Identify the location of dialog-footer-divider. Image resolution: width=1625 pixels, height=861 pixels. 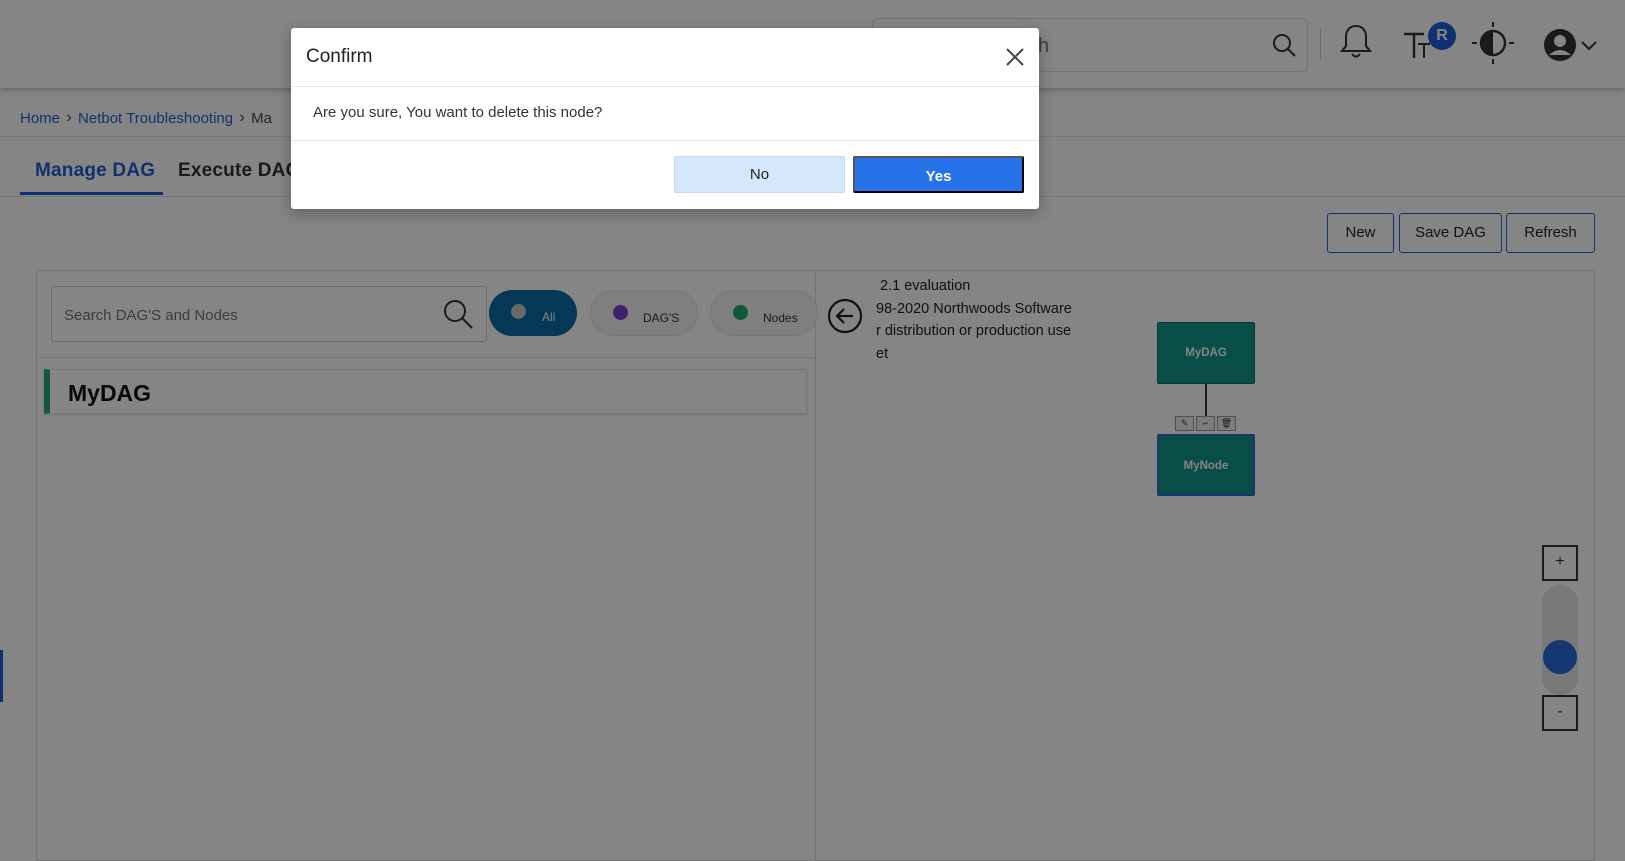
(665, 140).